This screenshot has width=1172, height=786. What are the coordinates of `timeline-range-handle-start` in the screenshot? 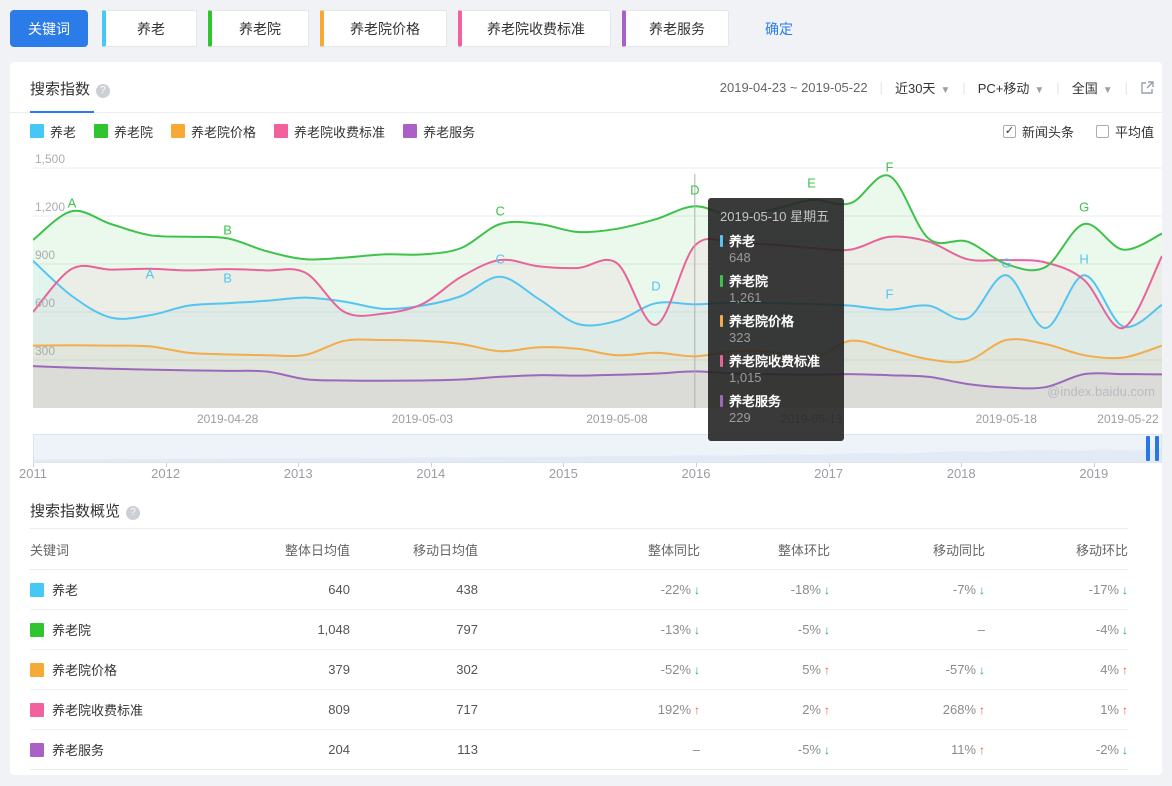 It's located at (1148, 448).